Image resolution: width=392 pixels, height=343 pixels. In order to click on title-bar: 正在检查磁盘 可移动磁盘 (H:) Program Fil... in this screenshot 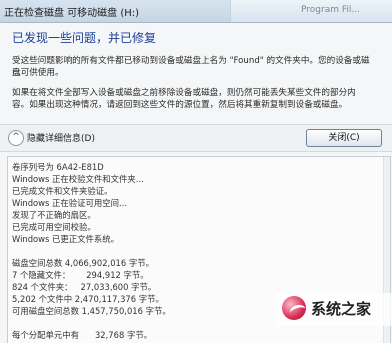, I will do `click(196, 11)`.